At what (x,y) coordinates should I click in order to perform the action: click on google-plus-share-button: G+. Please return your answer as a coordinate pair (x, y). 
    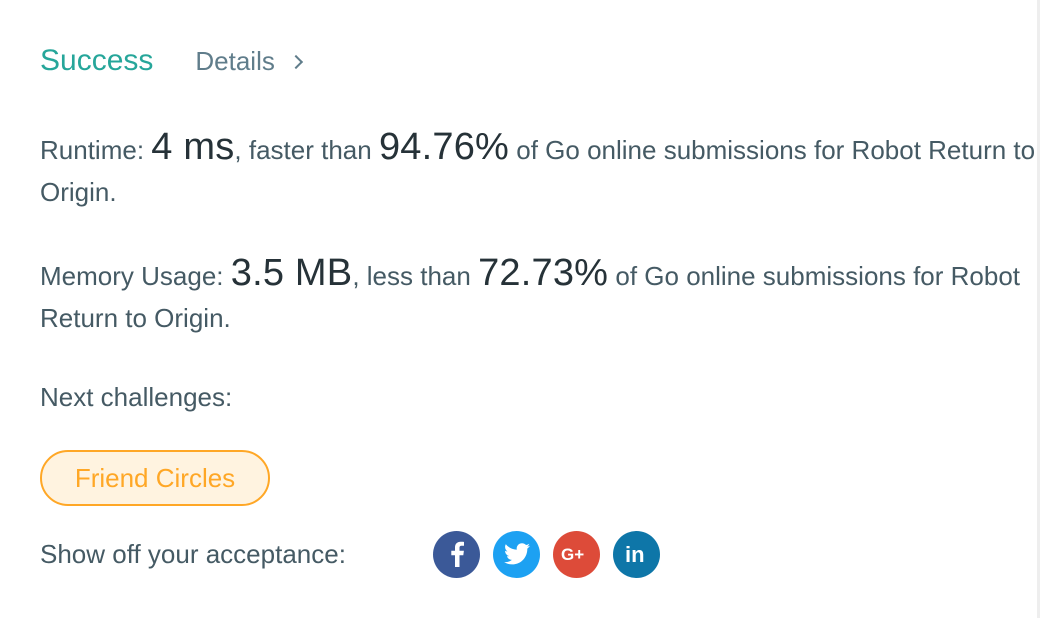
    Looking at the image, I should click on (576, 554).